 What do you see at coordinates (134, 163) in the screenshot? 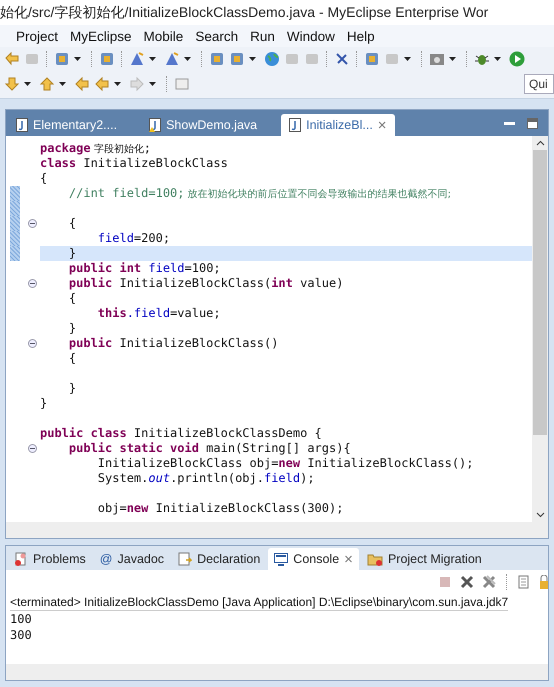
I see `code-line: class InitializeBlockClass` at bounding box center [134, 163].